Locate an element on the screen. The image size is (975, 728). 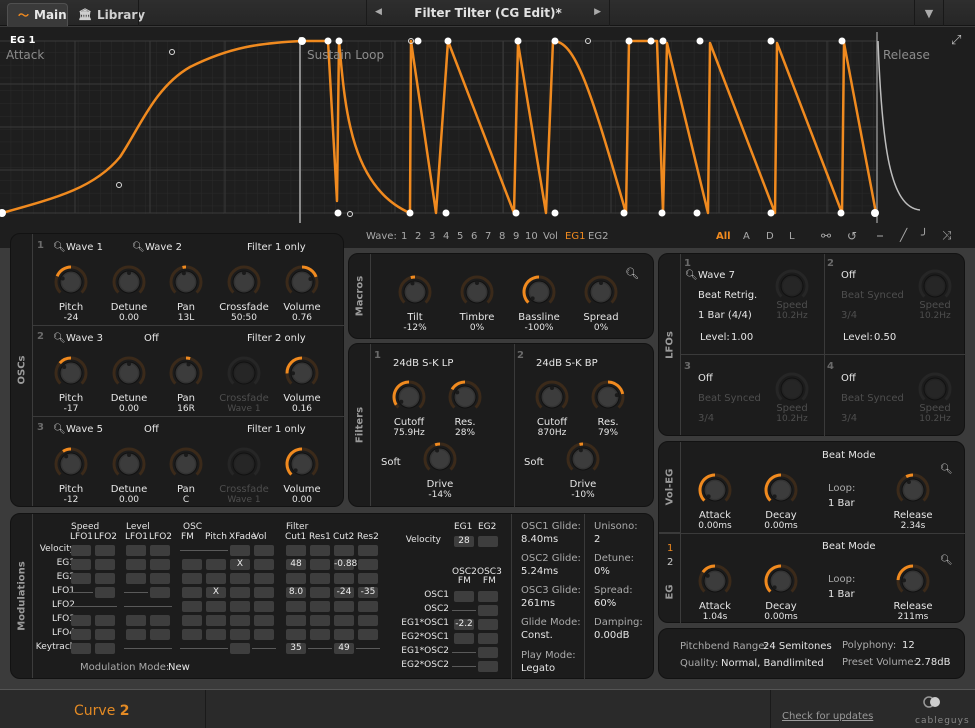
macro-timbre-knob is located at coordinates (477, 292).